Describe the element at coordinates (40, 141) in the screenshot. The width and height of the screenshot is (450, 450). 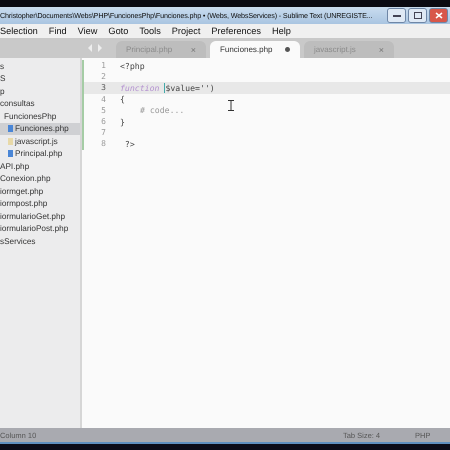
I see `sidebar-item: javascript.js` at that location.